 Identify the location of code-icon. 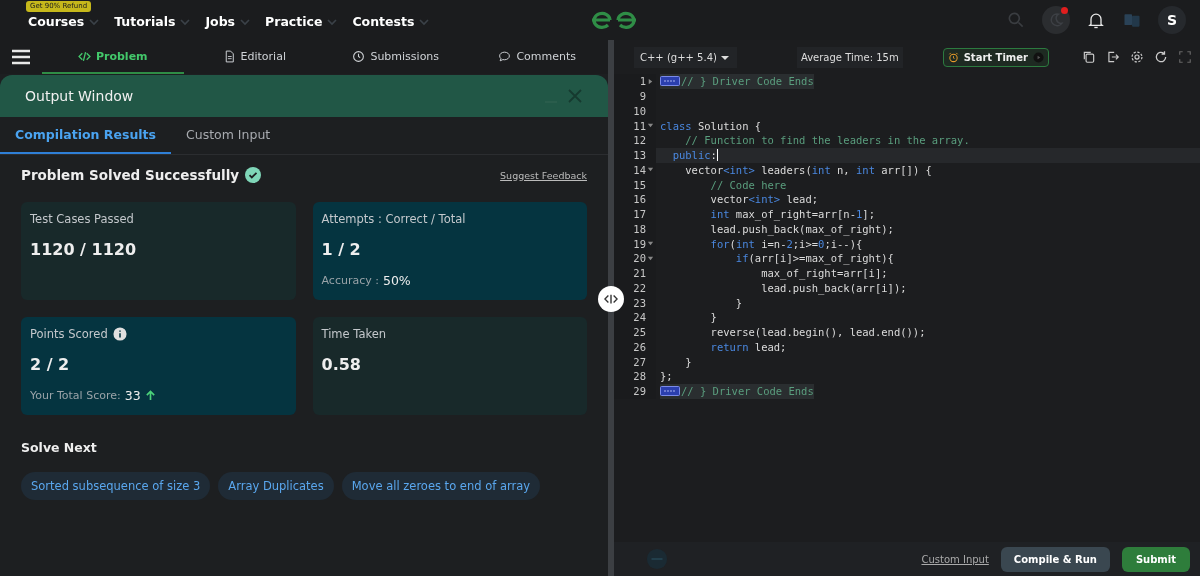
(84, 56).